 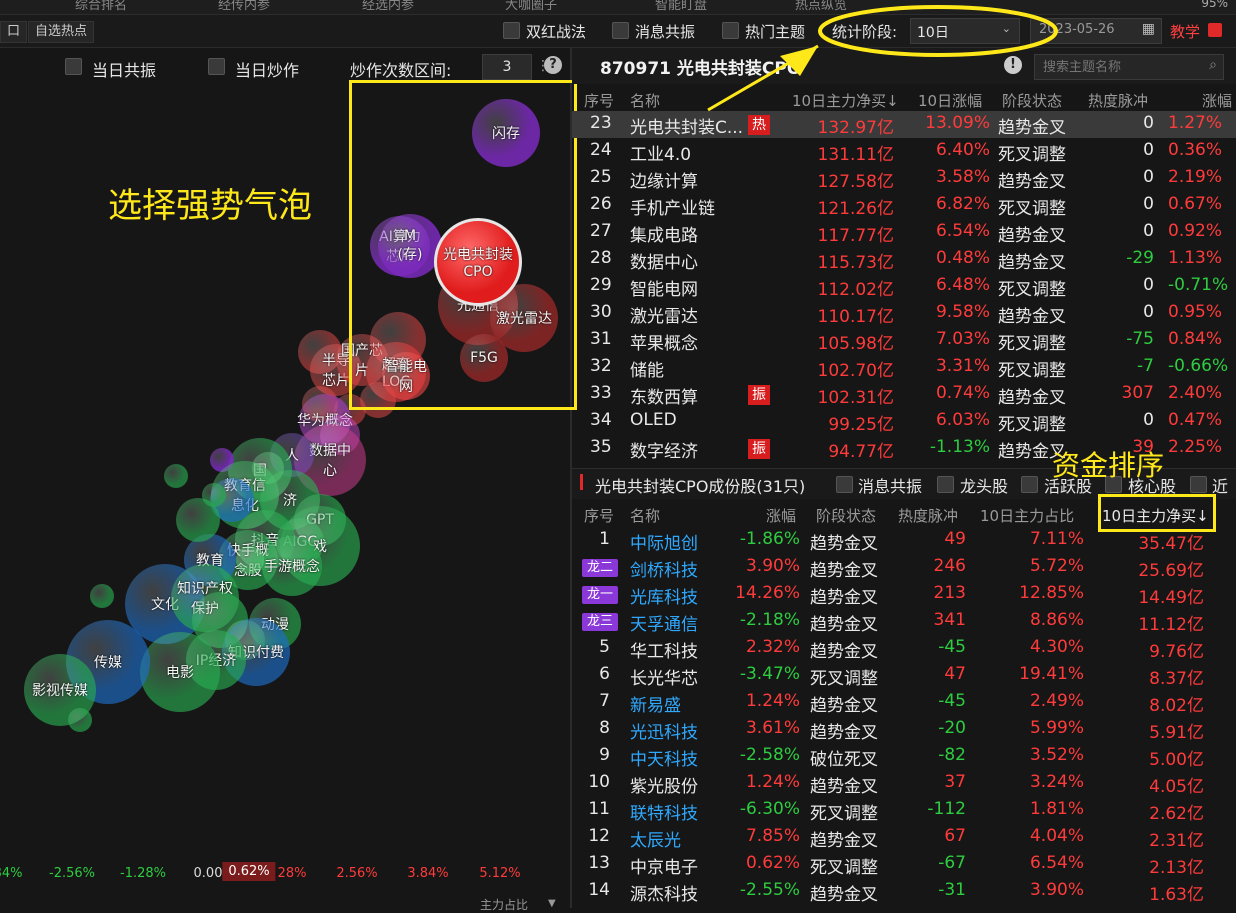 I want to click on row-name: 数据中心, so click(x=664, y=260).